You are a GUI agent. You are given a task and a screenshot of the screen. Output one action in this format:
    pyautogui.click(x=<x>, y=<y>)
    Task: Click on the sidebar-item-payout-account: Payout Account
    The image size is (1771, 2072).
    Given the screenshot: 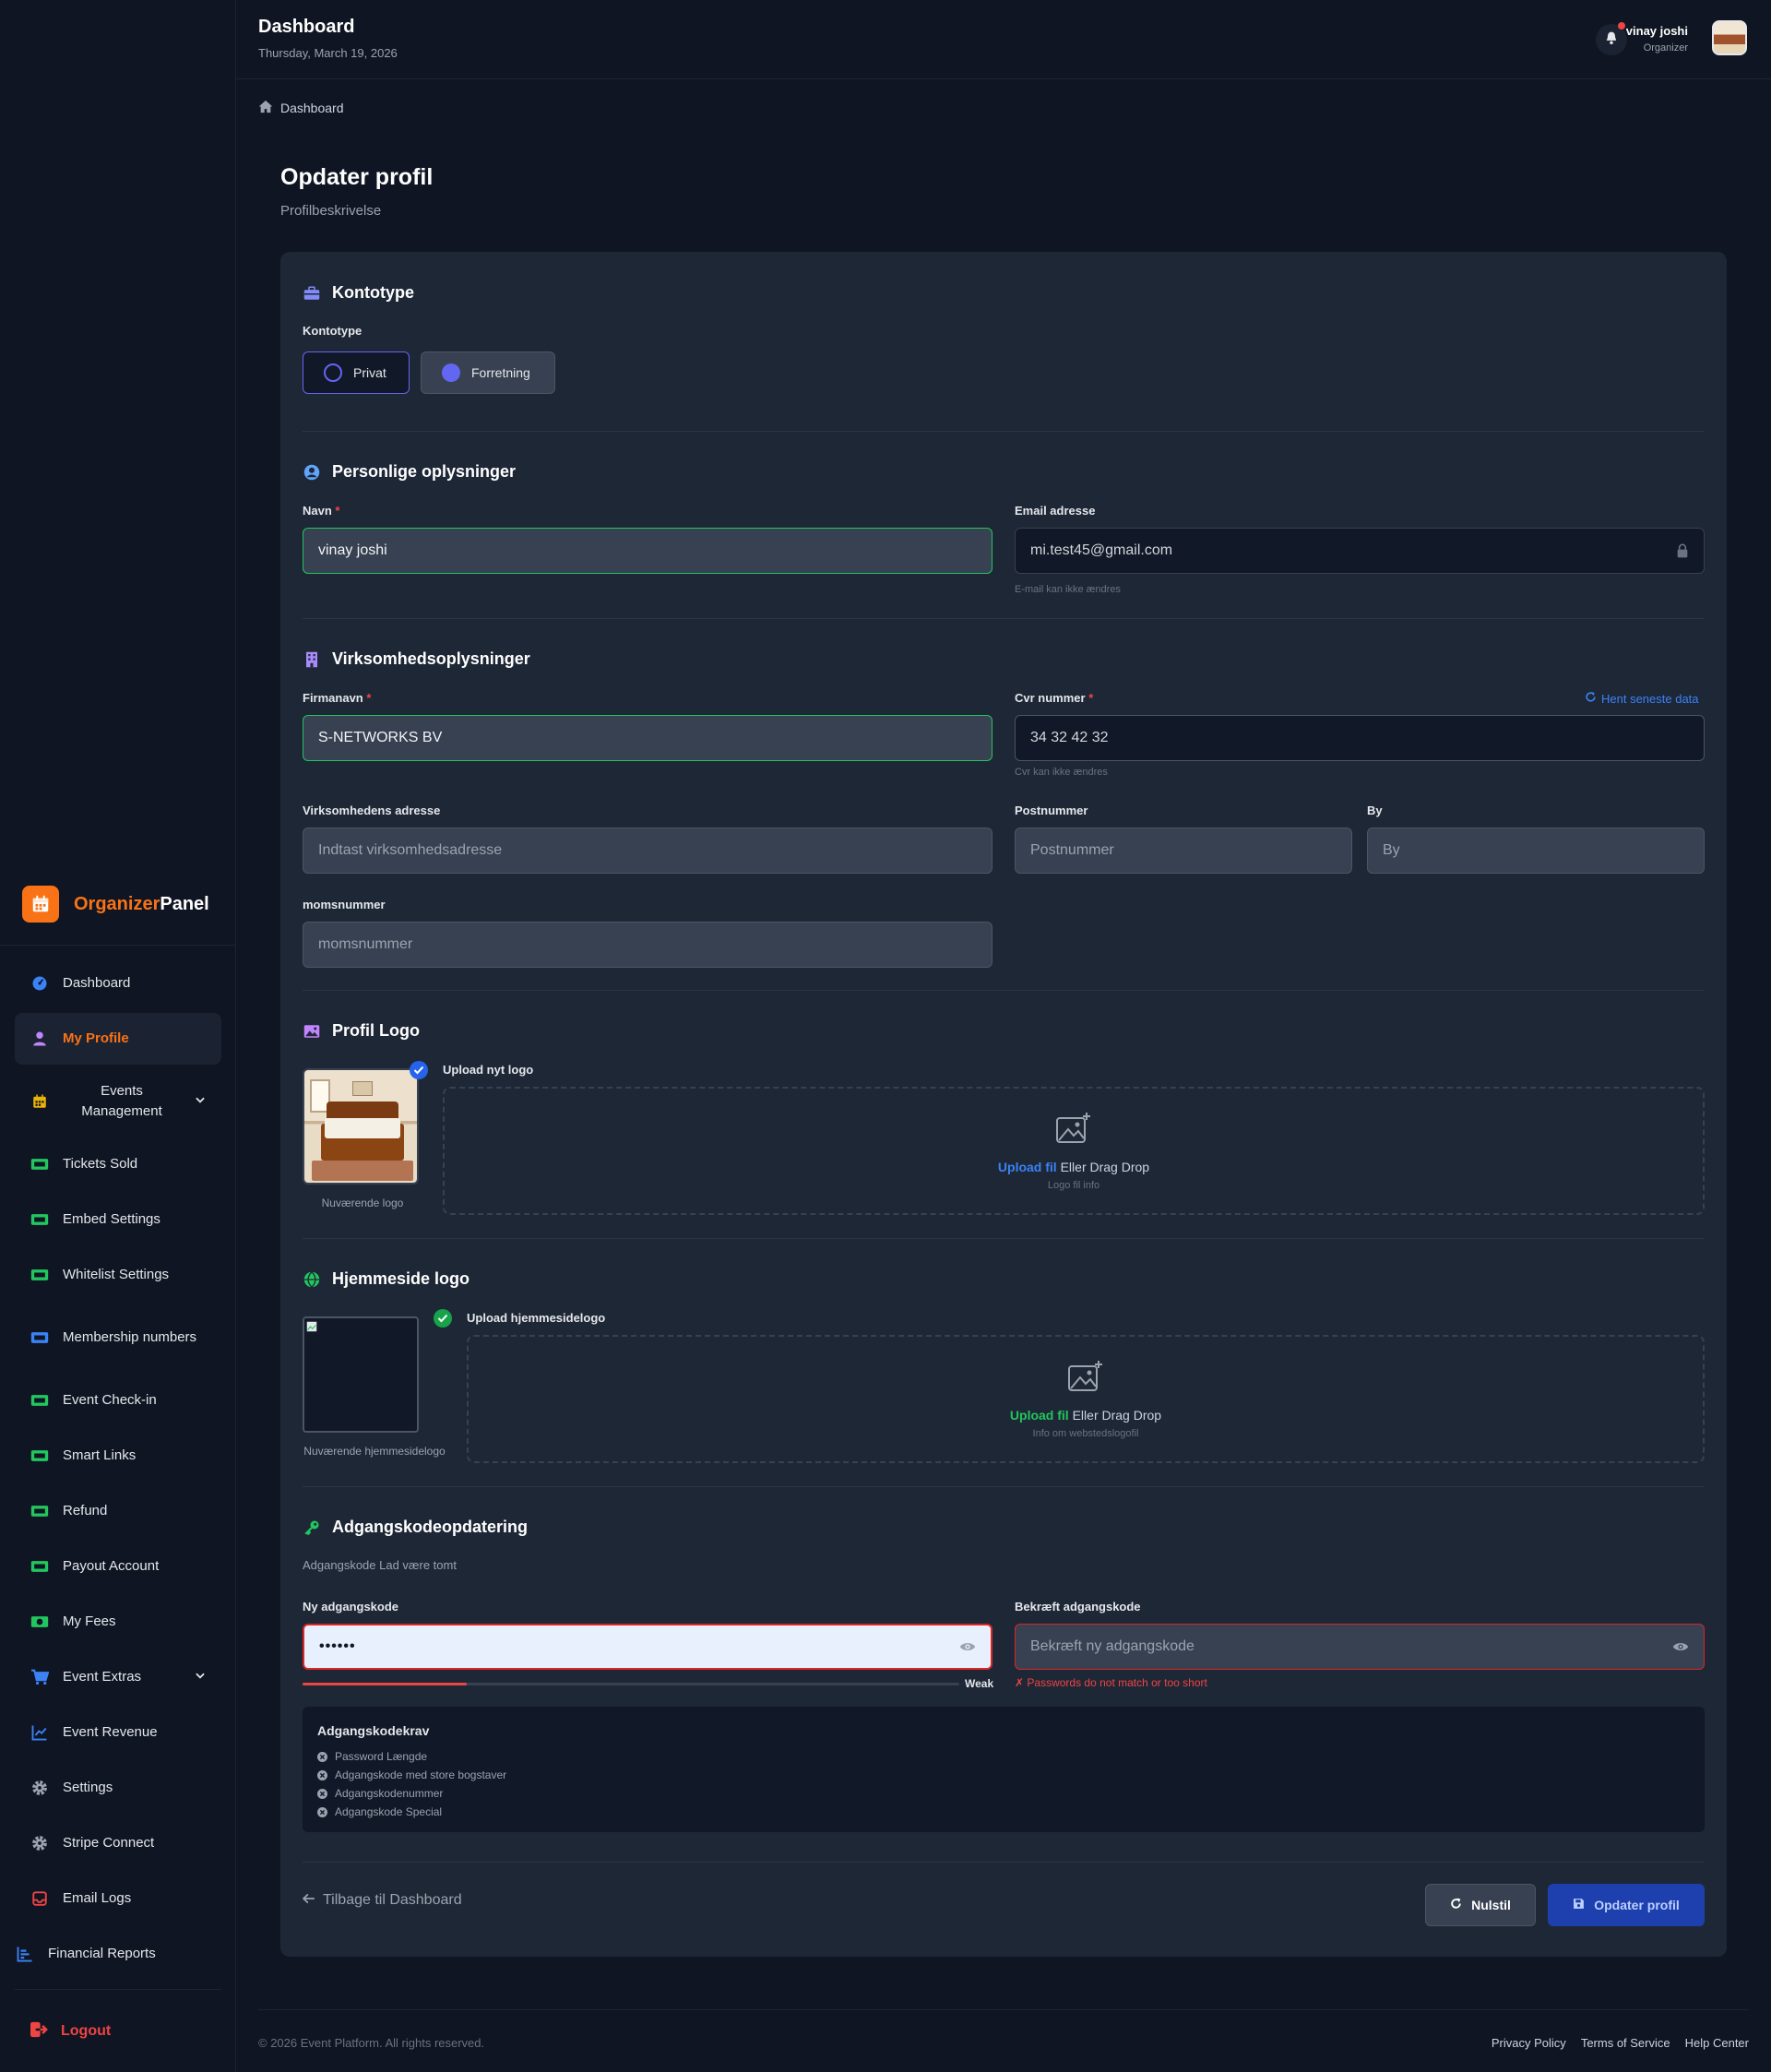 What is the action you would take?
    pyautogui.click(x=118, y=1566)
    